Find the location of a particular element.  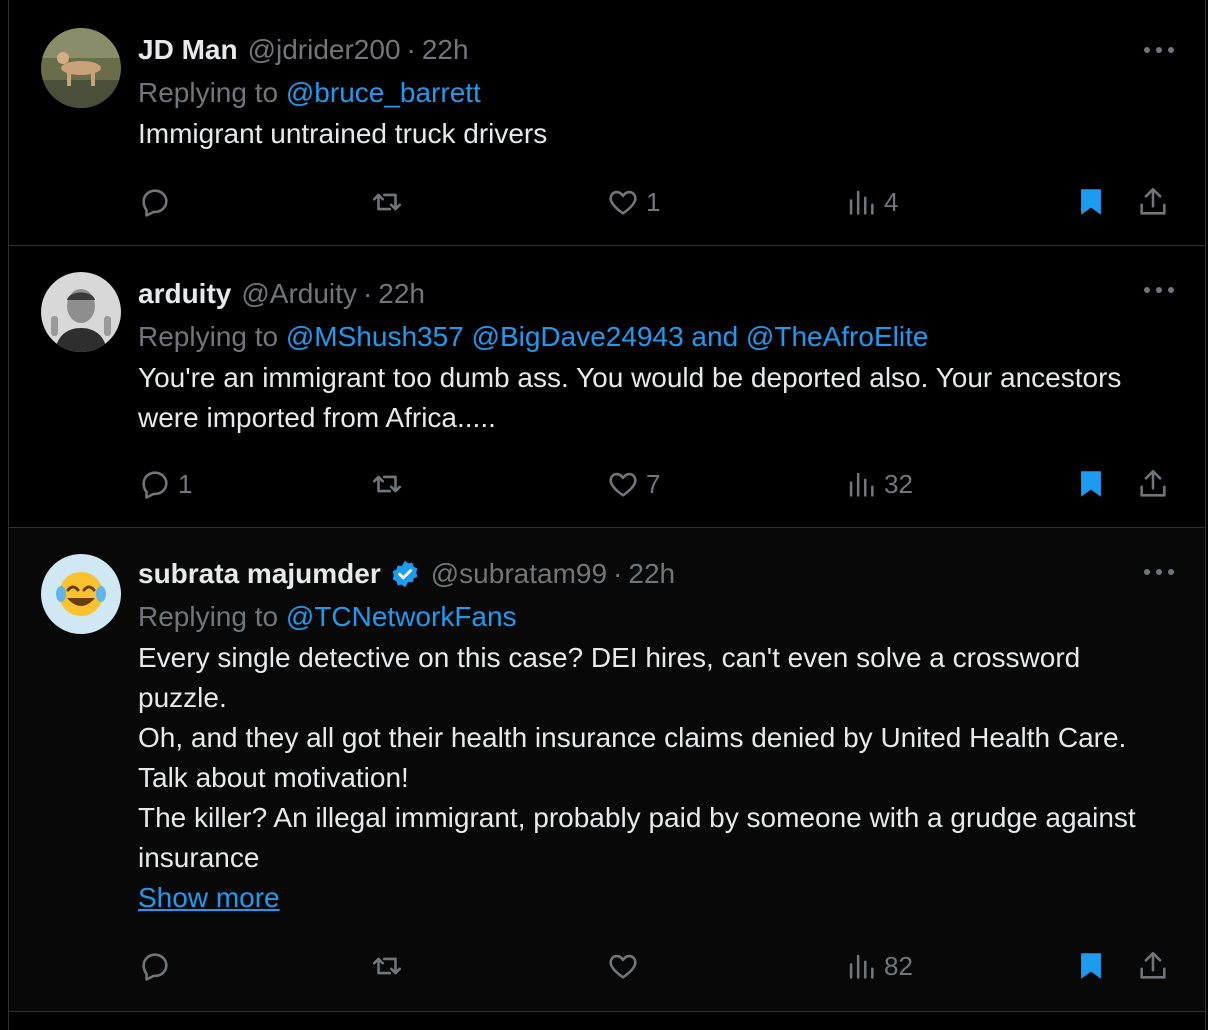

mention-and: and is located at coordinates (714, 336).